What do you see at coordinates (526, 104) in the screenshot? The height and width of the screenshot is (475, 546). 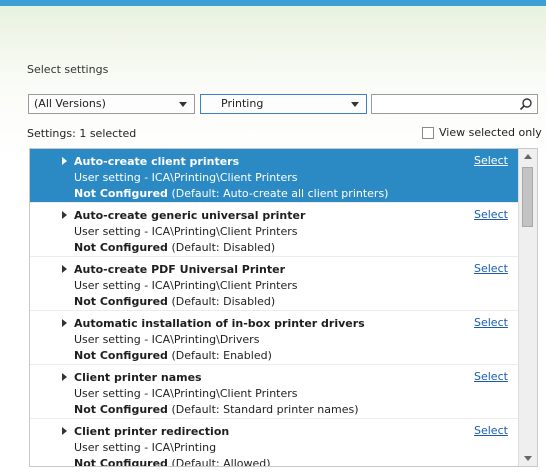 I see `magnifier-icon` at bounding box center [526, 104].